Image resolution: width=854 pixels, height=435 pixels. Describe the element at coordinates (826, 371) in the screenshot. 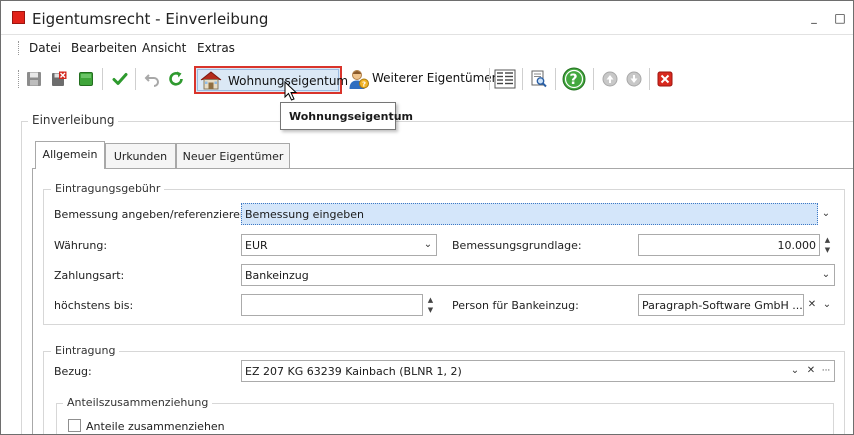

I see `bezug-more-icon: ···` at that location.